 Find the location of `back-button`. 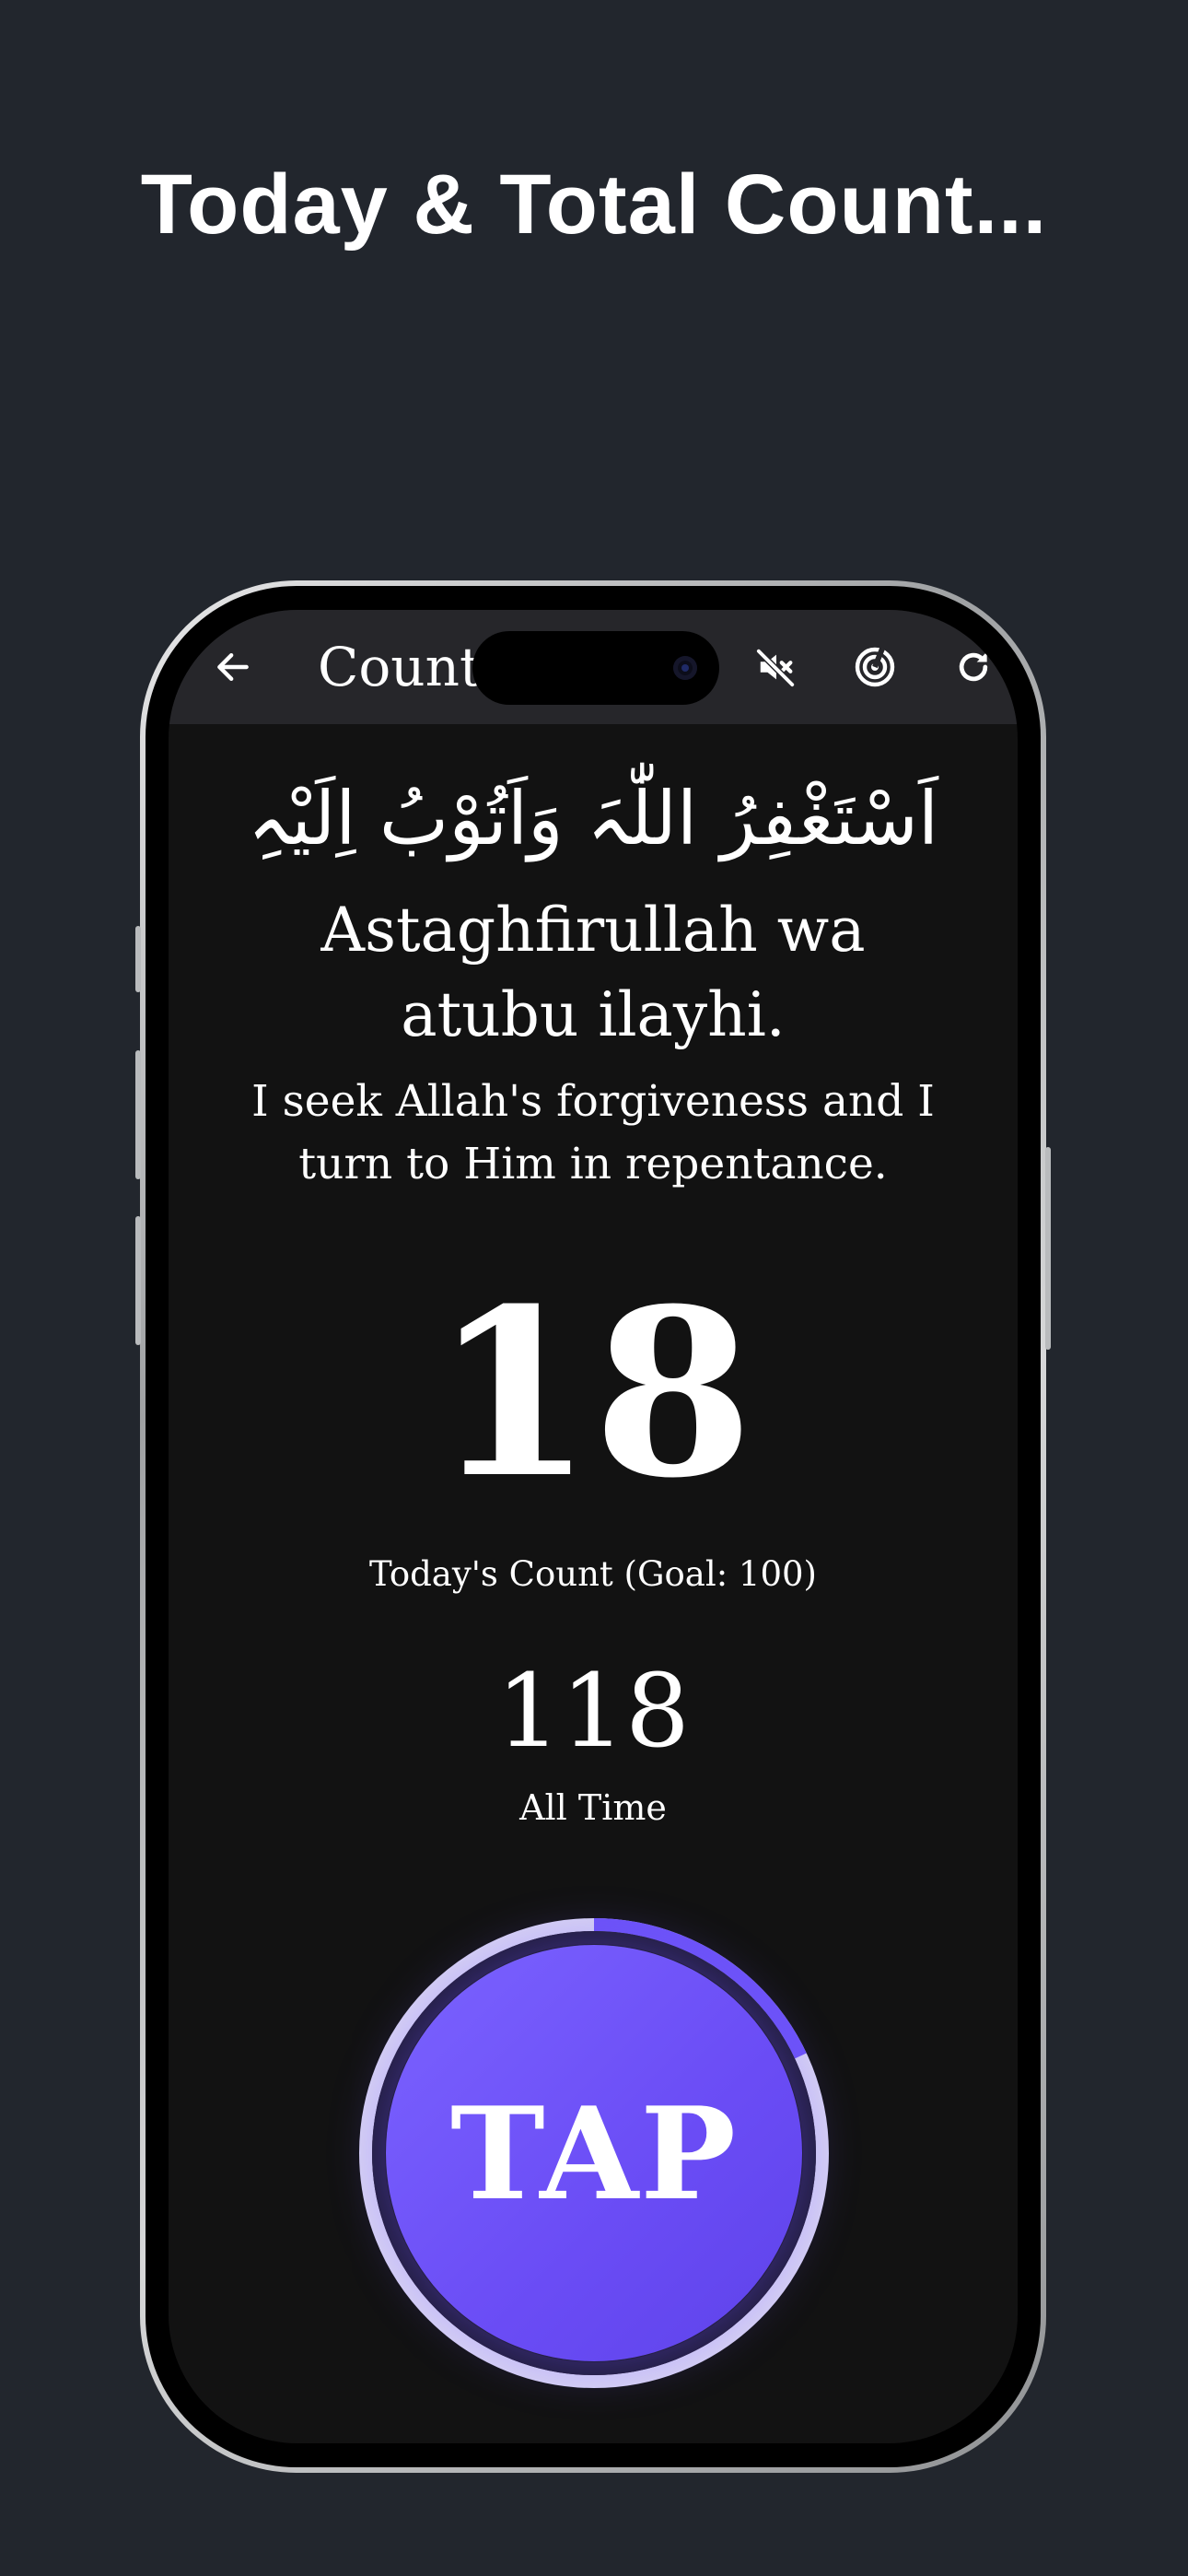

back-button is located at coordinates (233, 667).